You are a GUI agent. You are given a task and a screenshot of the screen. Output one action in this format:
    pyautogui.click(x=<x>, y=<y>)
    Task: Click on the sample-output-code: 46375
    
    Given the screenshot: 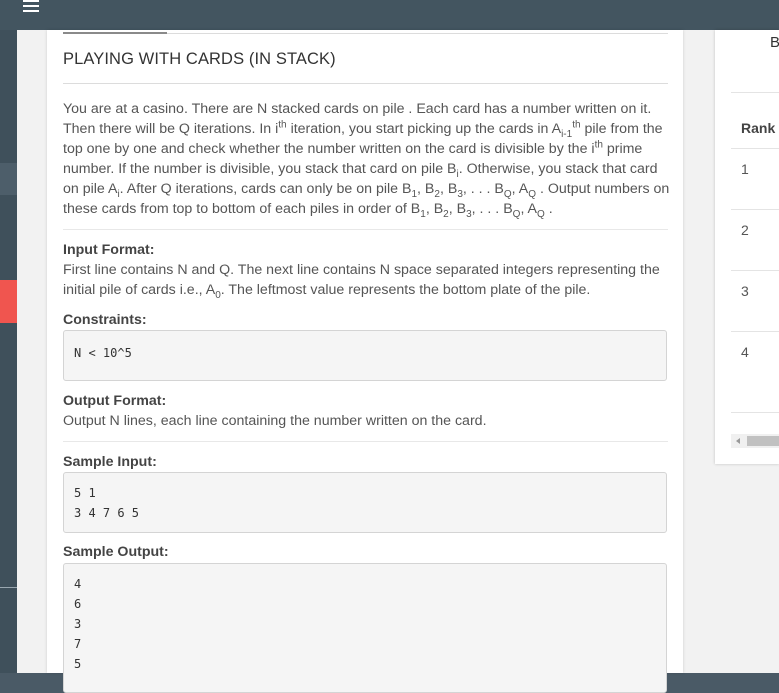 What is the action you would take?
    pyautogui.click(x=365, y=628)
    